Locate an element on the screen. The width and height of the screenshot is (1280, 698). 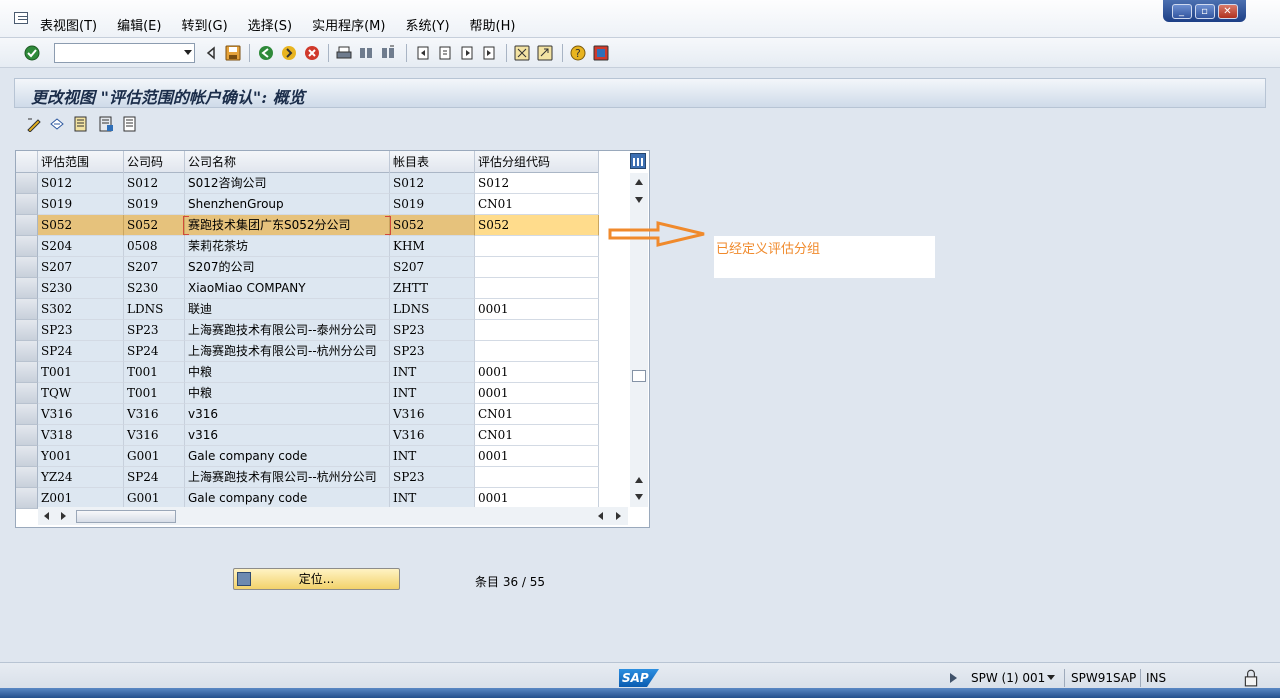
table-row: V318 V316 v316 V316 CN01 is located at coordinates (307, 435).